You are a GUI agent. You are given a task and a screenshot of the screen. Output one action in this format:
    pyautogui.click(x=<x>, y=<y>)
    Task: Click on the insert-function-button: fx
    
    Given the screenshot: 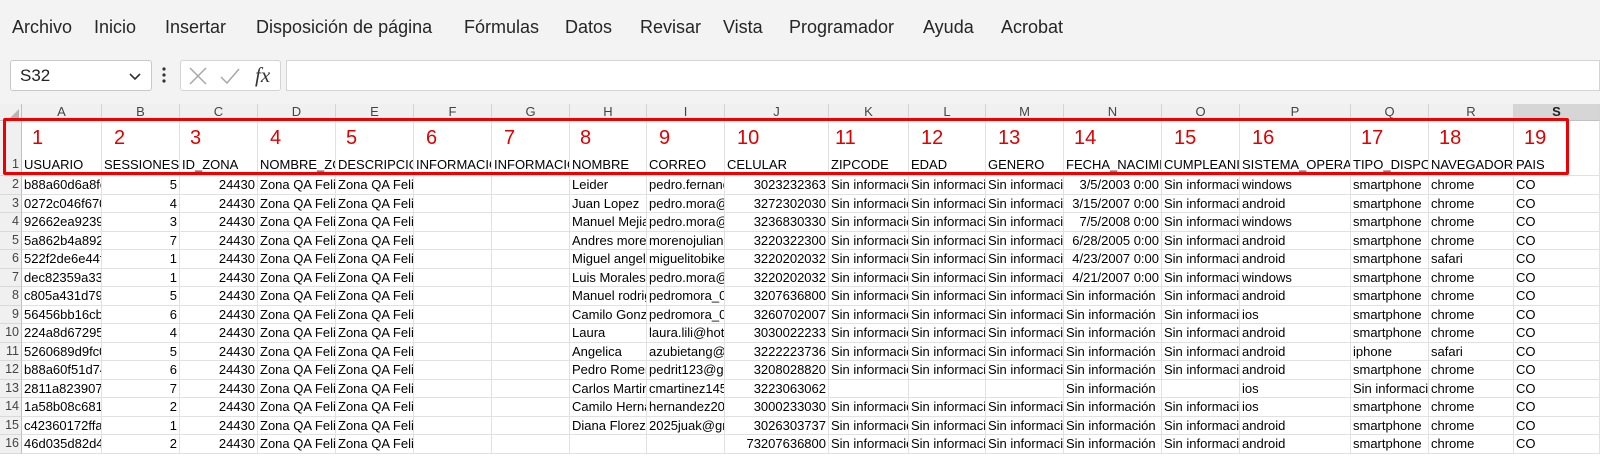 What is the action you would take?
    pyautogui.click(x=262, y=75)
    